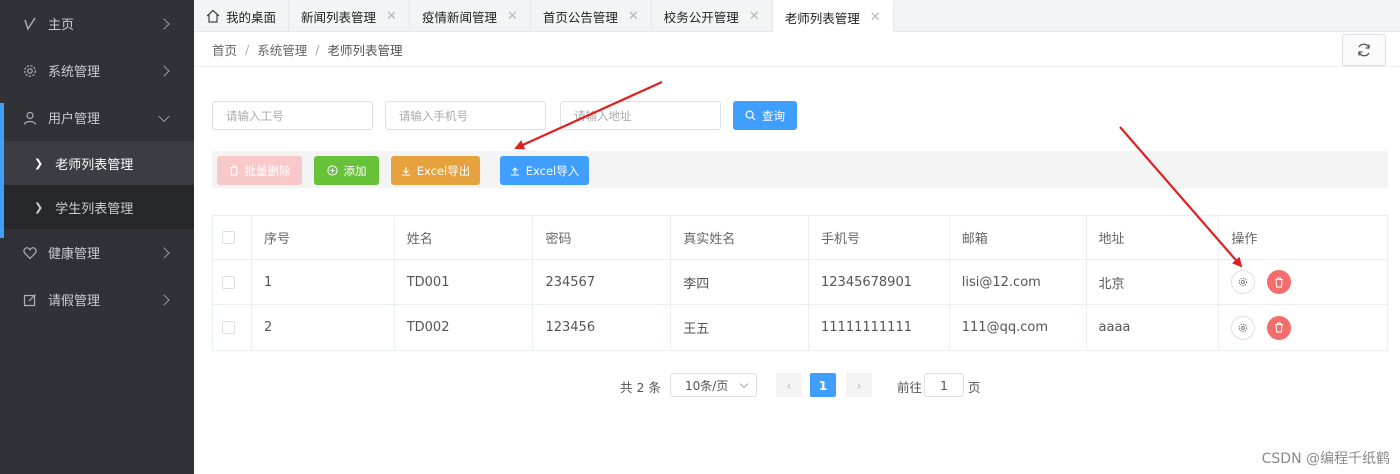 This screenshot has width=1400, height=474. What do you see at coordinates (1325, 459) in the screenshot?
I see `watermark: CSDN @编程千纸鹤` at bounding box center [1325, 459].